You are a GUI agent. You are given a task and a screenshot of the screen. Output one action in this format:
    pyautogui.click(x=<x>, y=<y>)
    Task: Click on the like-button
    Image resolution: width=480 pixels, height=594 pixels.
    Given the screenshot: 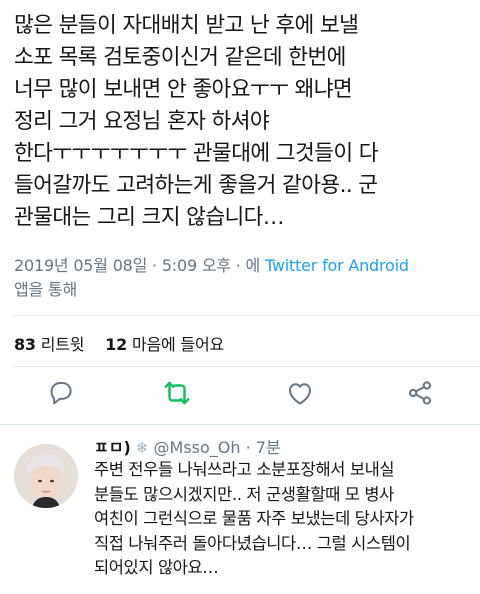 What is the action you would take?
    pyautogui.click(x=300, y=393)
    